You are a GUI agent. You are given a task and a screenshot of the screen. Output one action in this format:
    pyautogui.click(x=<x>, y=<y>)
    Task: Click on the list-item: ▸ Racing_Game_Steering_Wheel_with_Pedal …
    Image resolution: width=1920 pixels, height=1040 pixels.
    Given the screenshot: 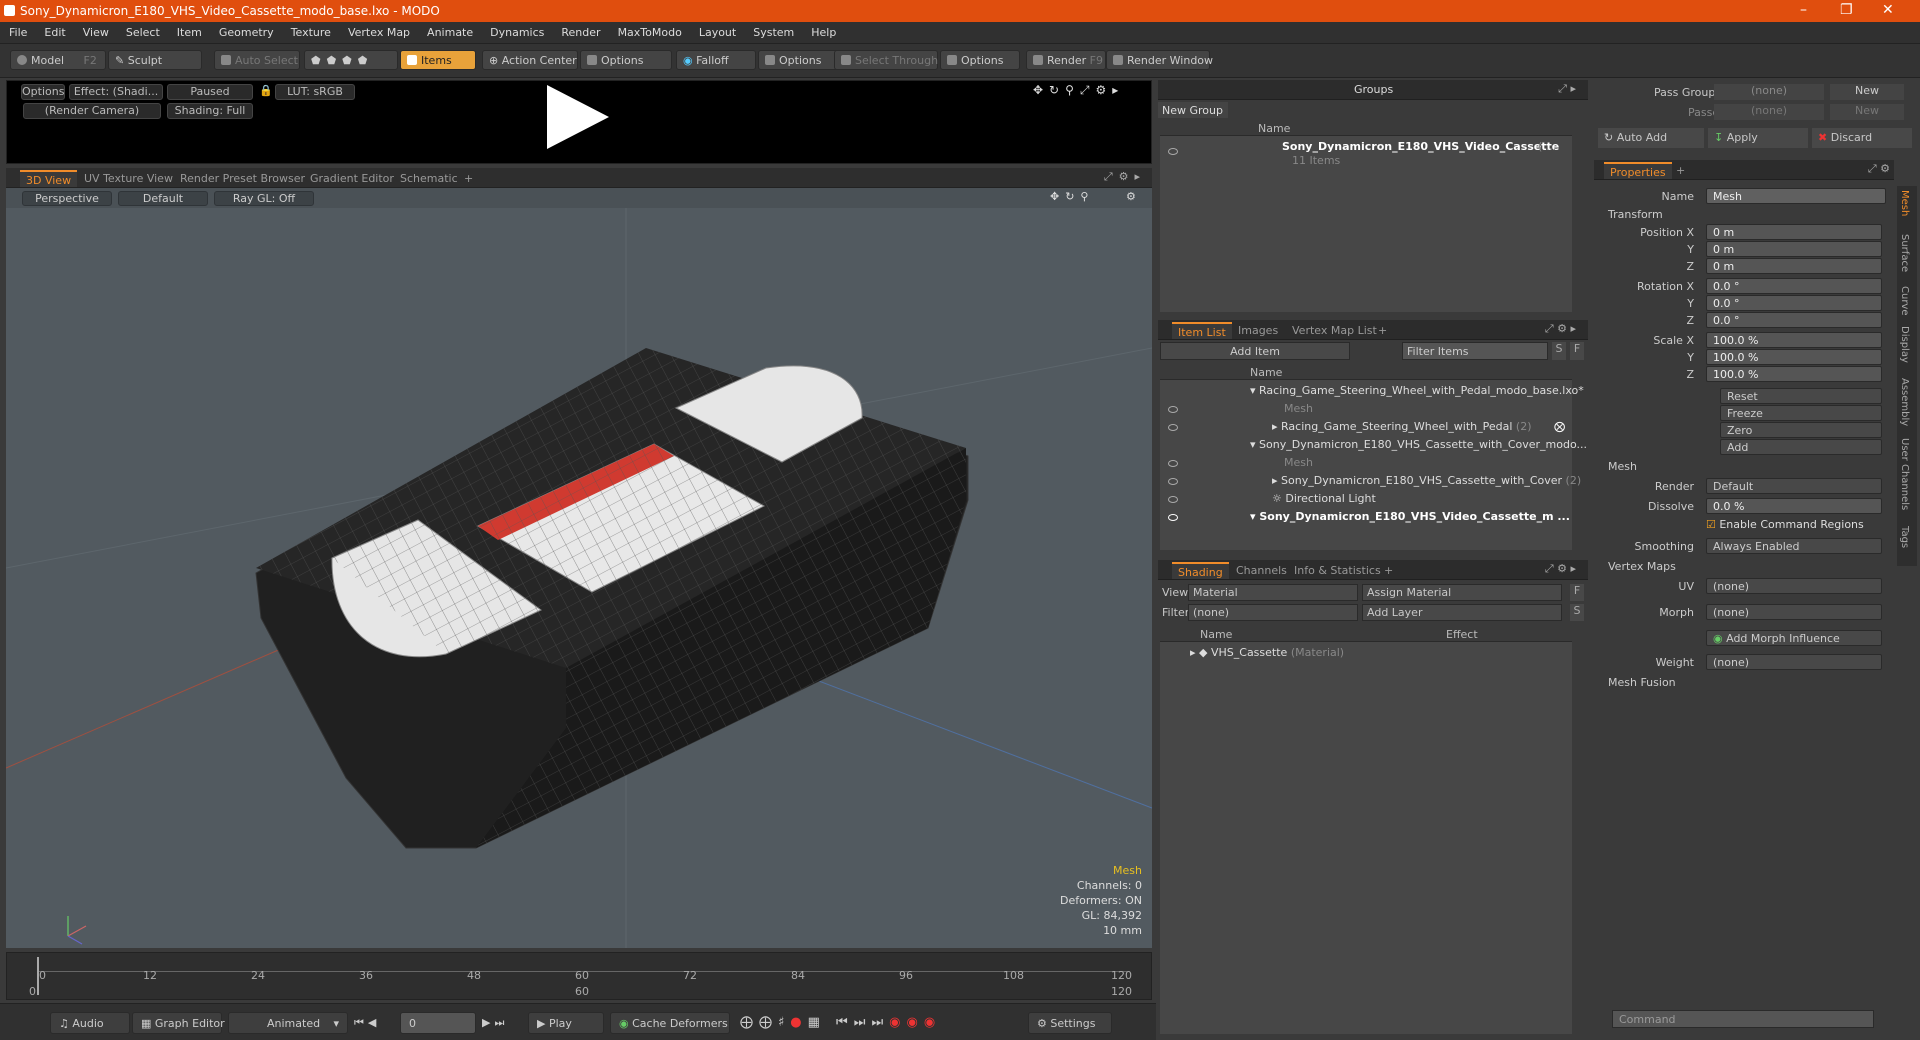 What is the action you would take?
    pyautogui.click(x=1402, y=426)
    